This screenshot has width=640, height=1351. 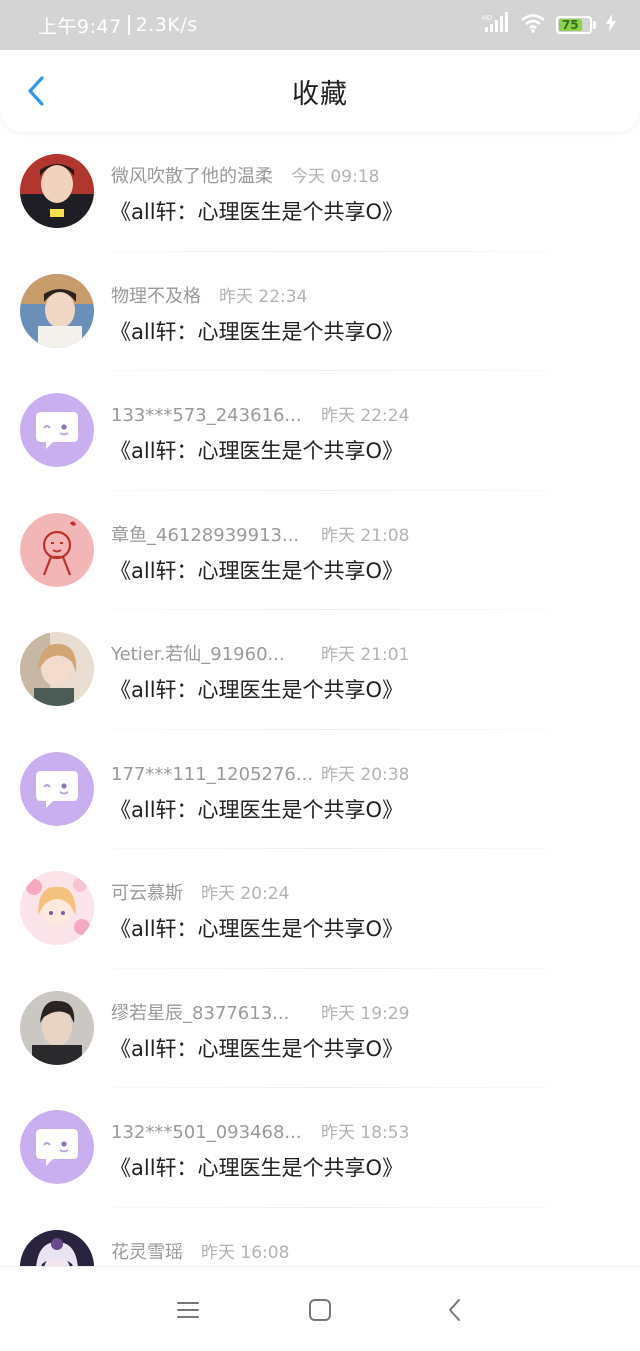 What do you see at coordinates (594, 25) in the screenshot?
I see `battery-tip` at bounding box center [594, 25].